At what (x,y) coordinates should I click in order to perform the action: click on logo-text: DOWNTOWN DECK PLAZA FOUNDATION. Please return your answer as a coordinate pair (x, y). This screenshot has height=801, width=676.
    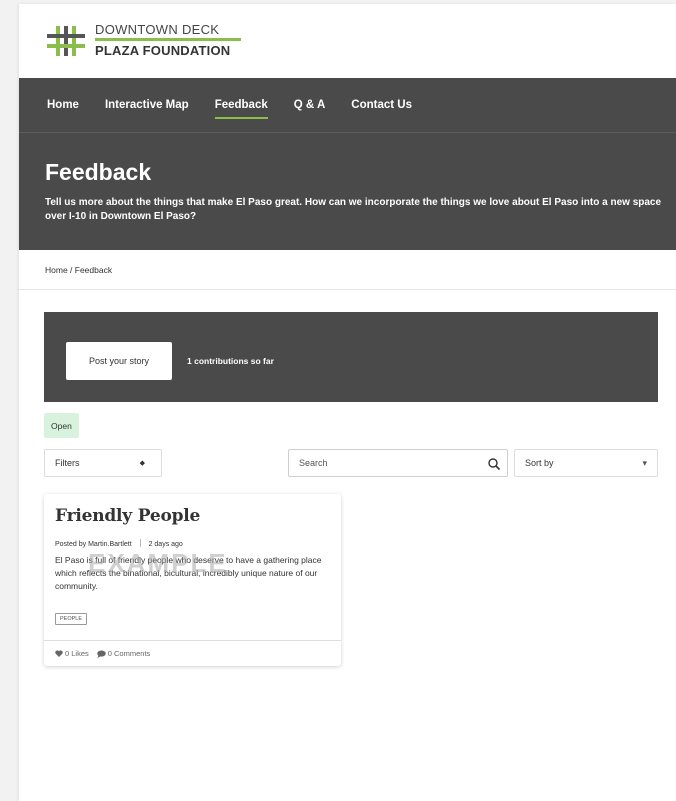
    Looking at the image, I should click on (168, 40).